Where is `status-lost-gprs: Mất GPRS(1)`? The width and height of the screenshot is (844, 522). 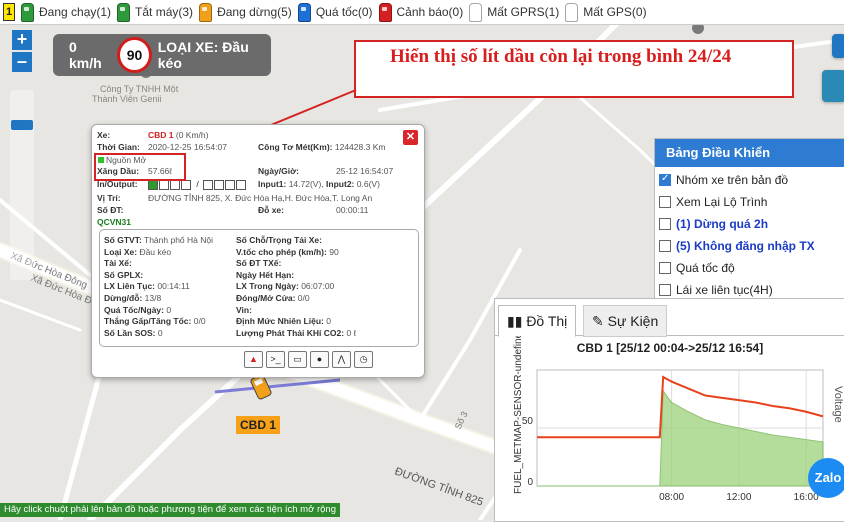
status-lost-gprs: Mất GPRS(1) is located at coordinates (514, 12).